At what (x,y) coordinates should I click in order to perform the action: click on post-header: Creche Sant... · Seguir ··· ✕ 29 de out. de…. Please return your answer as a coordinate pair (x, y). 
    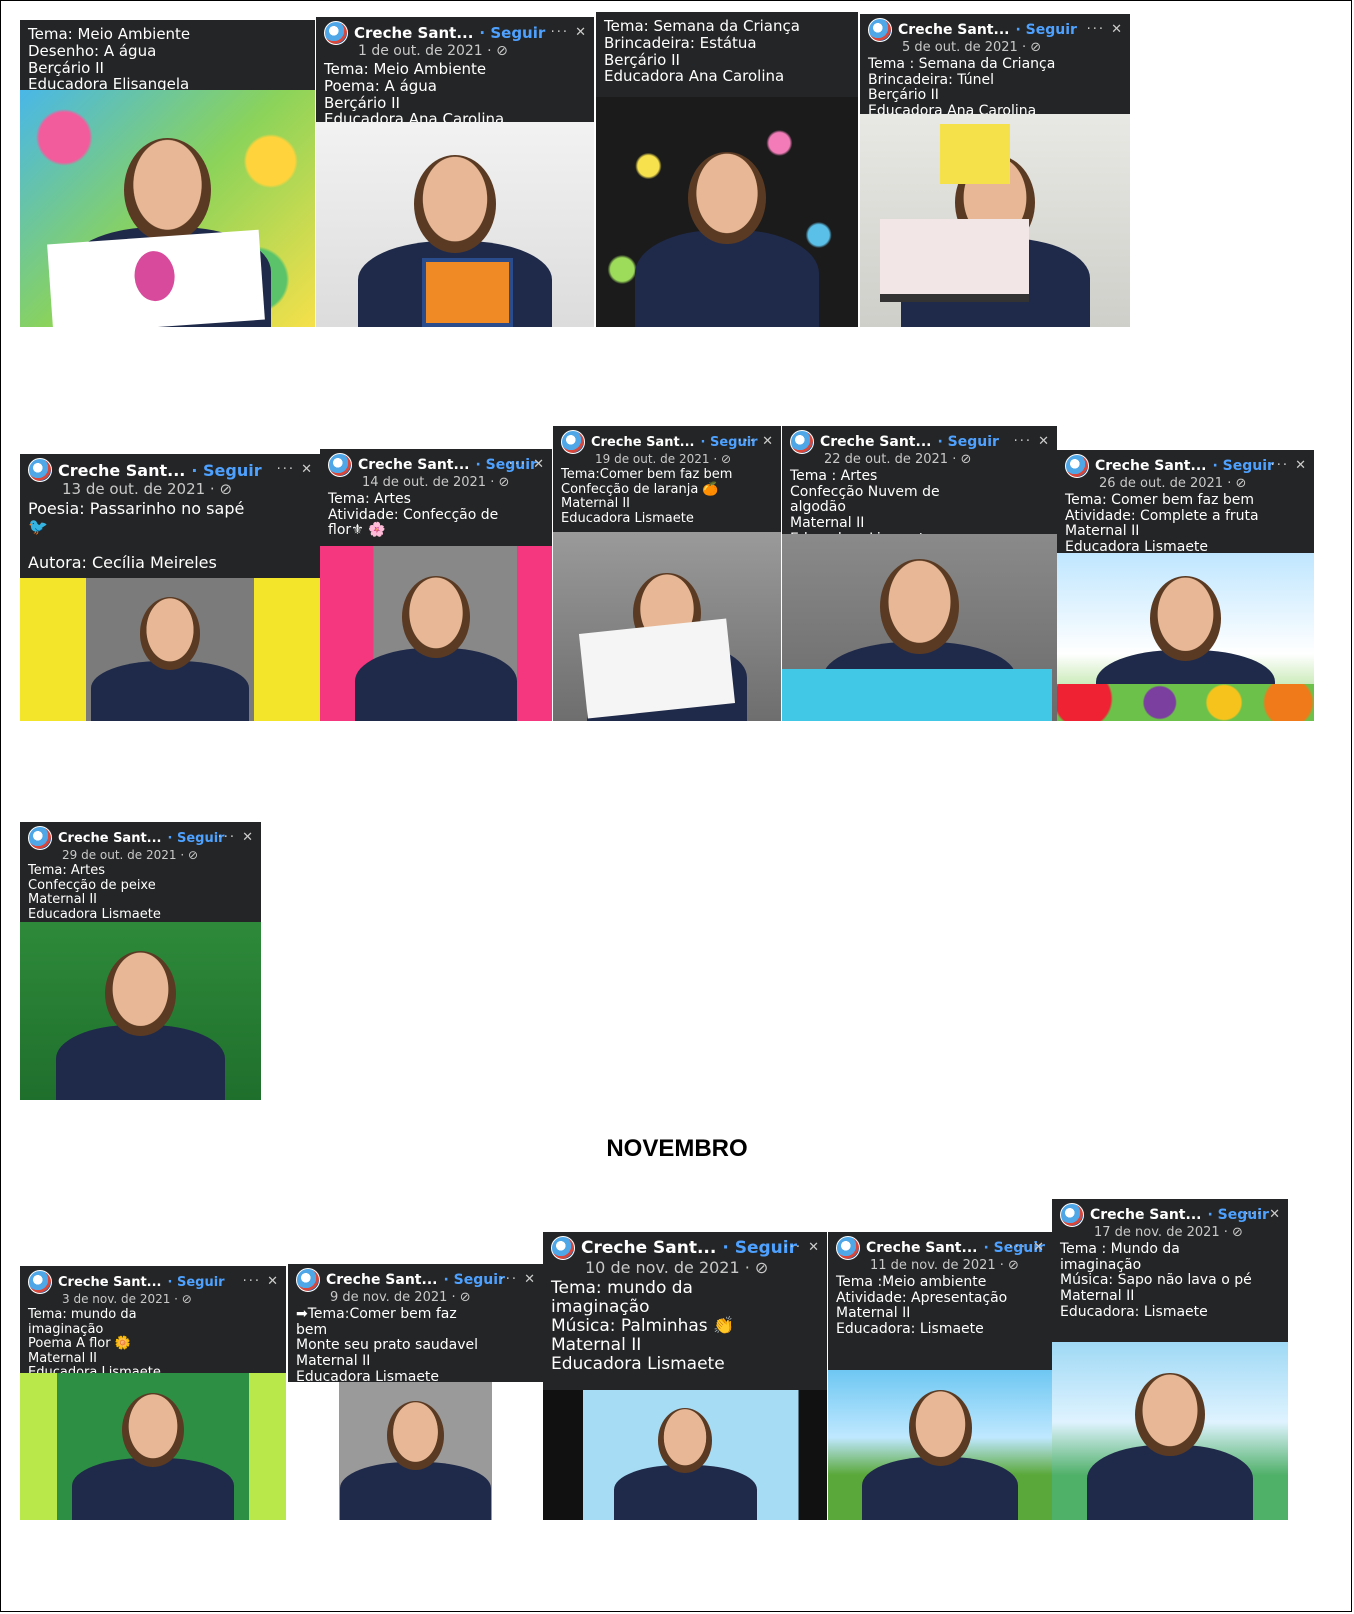
    Looking at the image, I should click on (140, 872).